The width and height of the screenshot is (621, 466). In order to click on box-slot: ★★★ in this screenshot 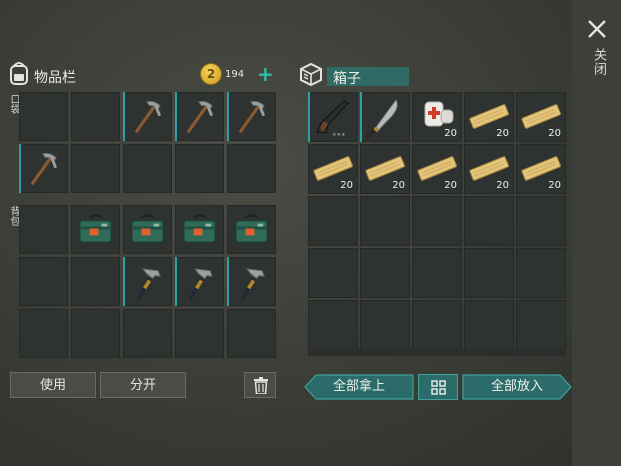, I will do `click(333, 117)`.